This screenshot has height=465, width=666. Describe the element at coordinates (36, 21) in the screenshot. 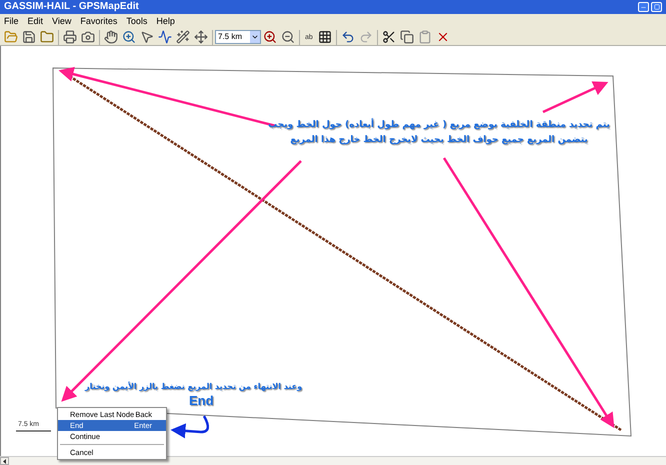

I see `menu-item: Edit` at that location.